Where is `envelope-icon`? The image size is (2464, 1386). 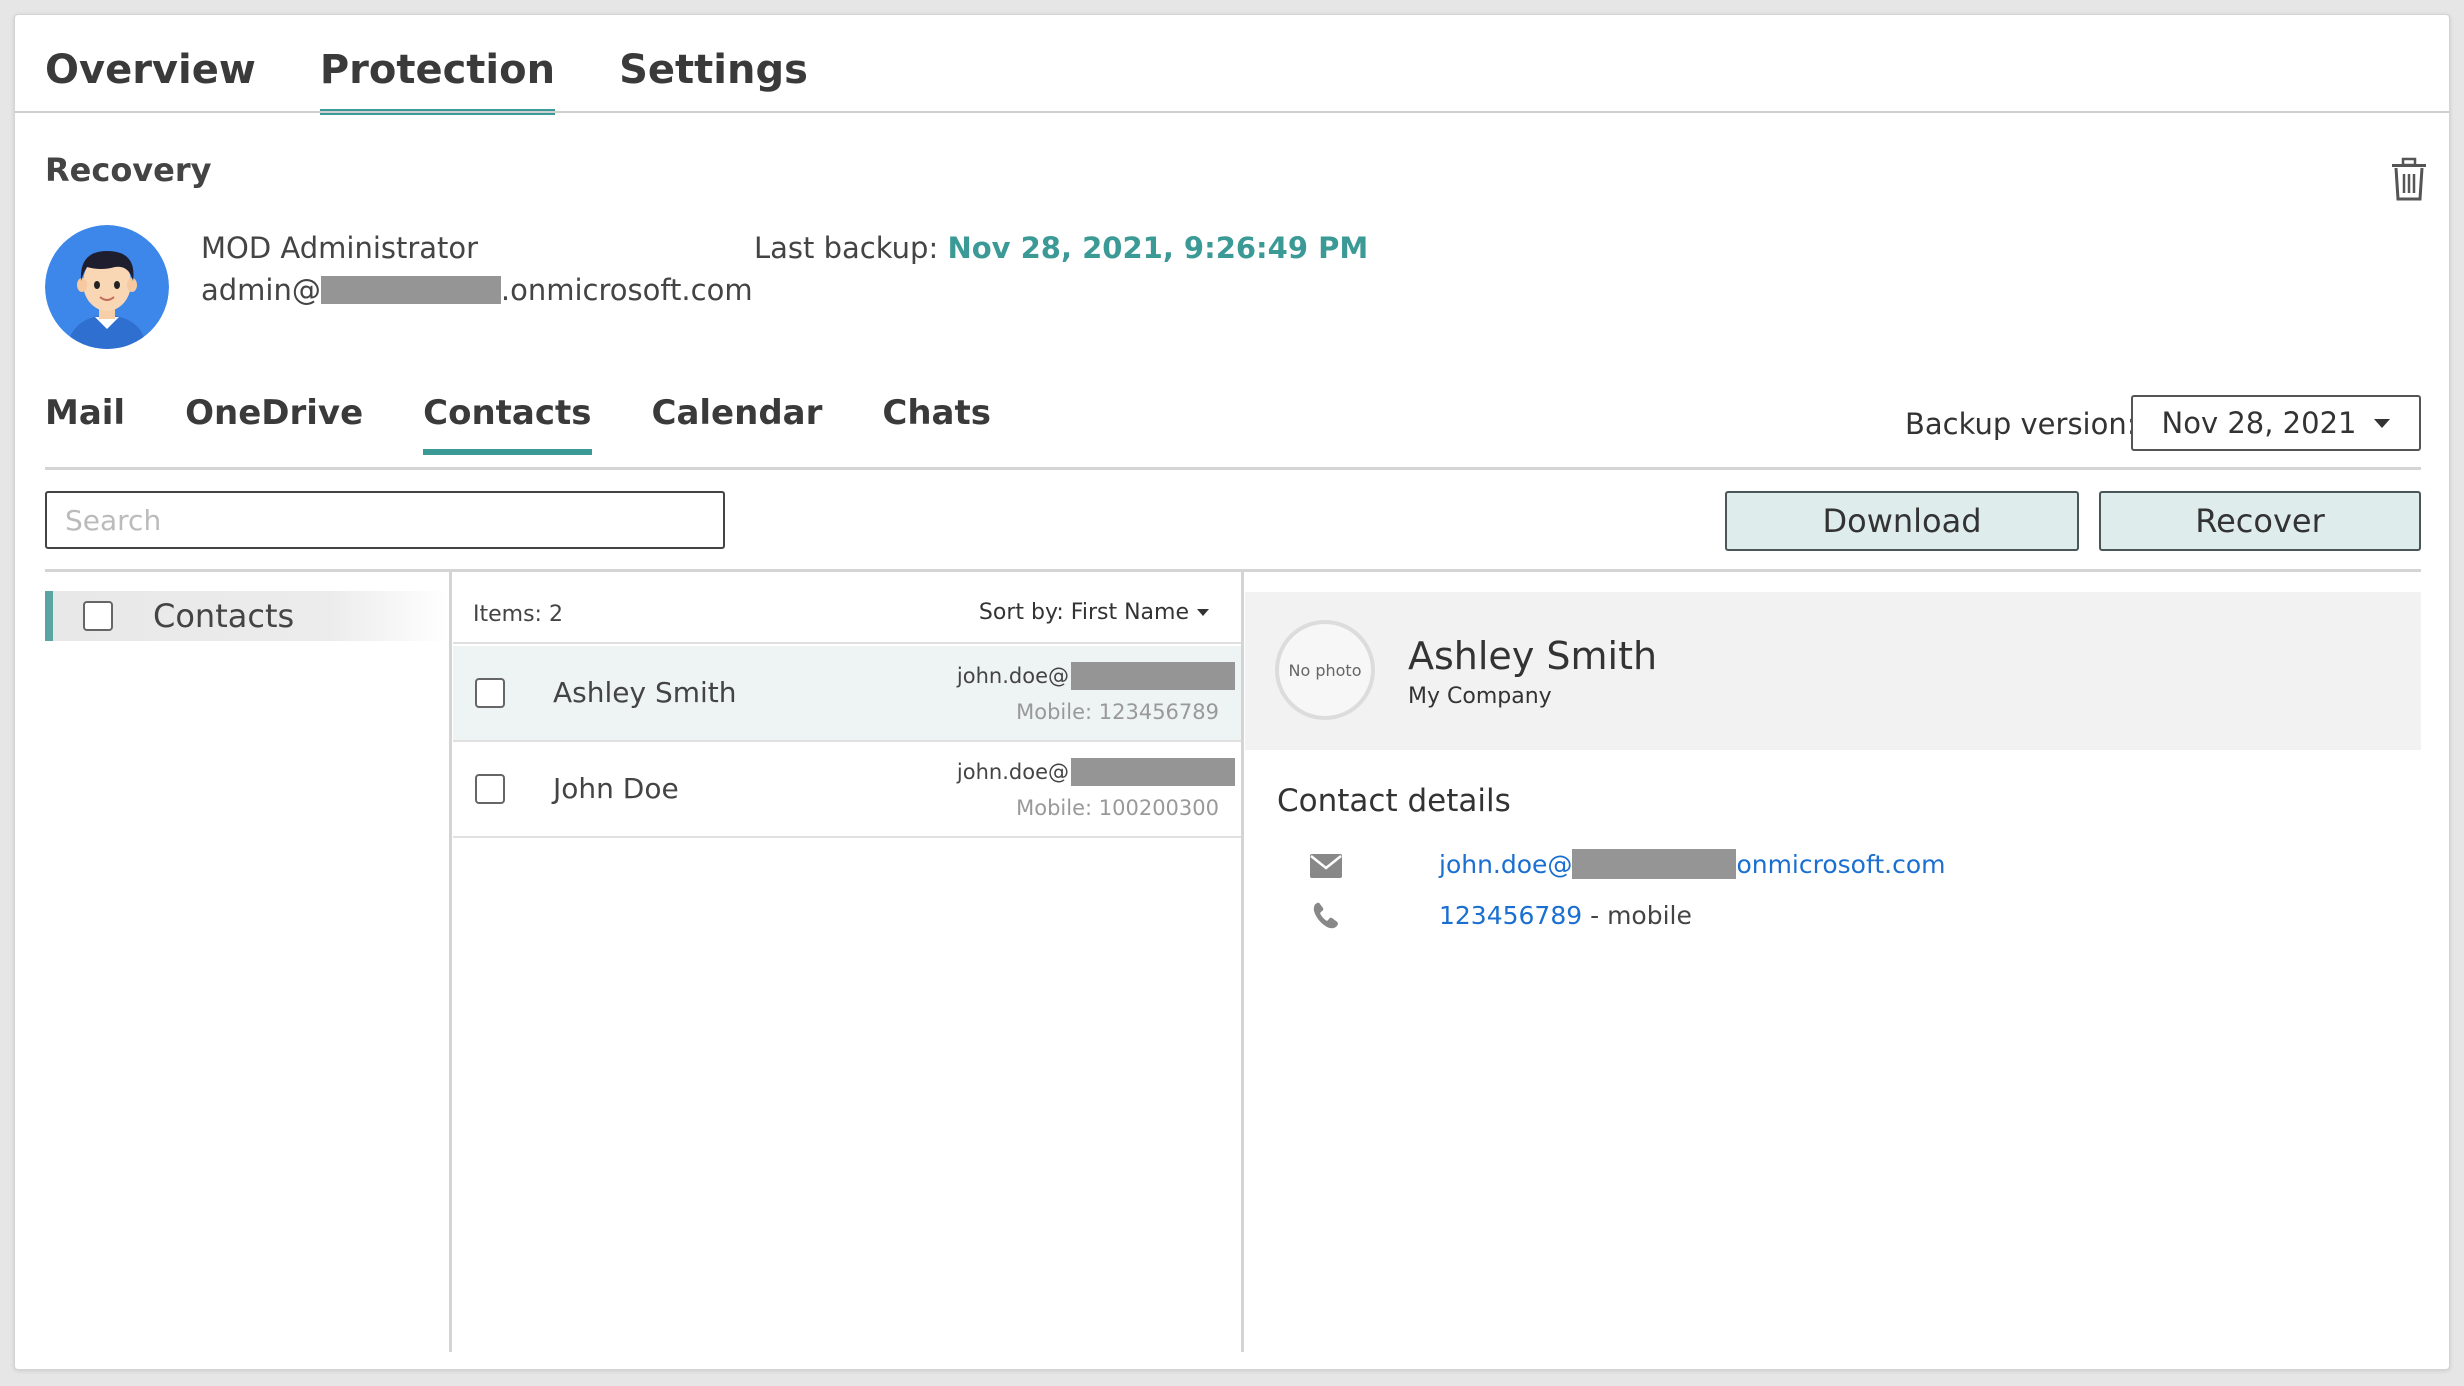 envelope-icon is located at coordinates (1326, 866).